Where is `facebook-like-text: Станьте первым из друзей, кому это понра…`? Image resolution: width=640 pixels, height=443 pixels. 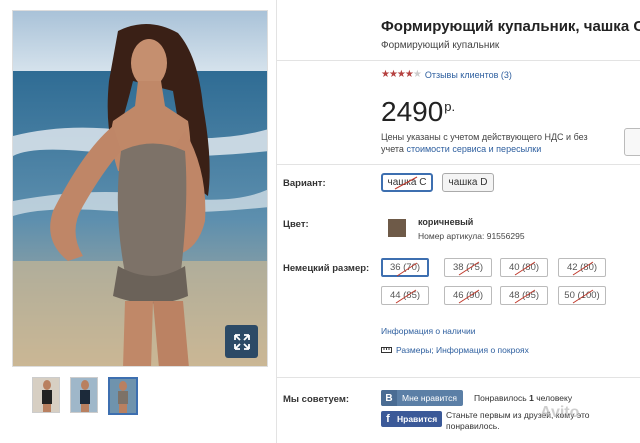 facebook-like-text: Станьте первым из друзей, кому это понра… is located at coordinates (518, 420).